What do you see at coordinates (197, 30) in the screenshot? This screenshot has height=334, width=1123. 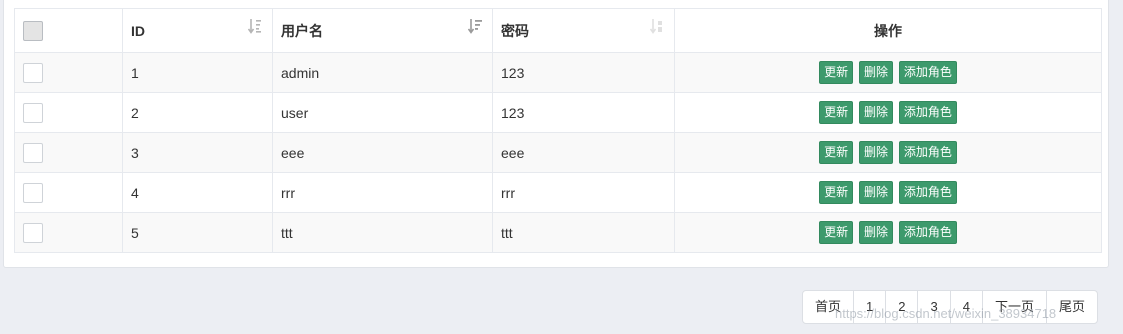 I see `column-header-id: ID` at bounding box center [197, 30].